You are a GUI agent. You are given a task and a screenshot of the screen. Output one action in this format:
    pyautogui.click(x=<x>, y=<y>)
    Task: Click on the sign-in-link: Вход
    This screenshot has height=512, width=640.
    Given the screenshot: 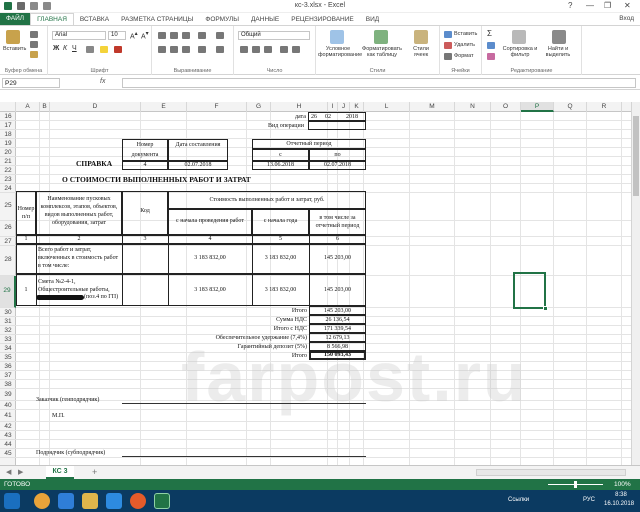 What is the action you would take?
    pyautogui.click(x=626, y=18)
    